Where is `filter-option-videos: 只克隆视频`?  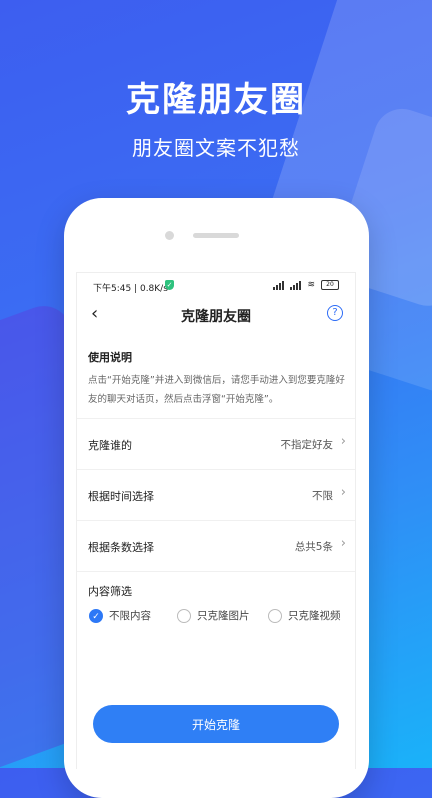
filter-option-videos: 只克隆视频 is located at coordinates (304, 615).